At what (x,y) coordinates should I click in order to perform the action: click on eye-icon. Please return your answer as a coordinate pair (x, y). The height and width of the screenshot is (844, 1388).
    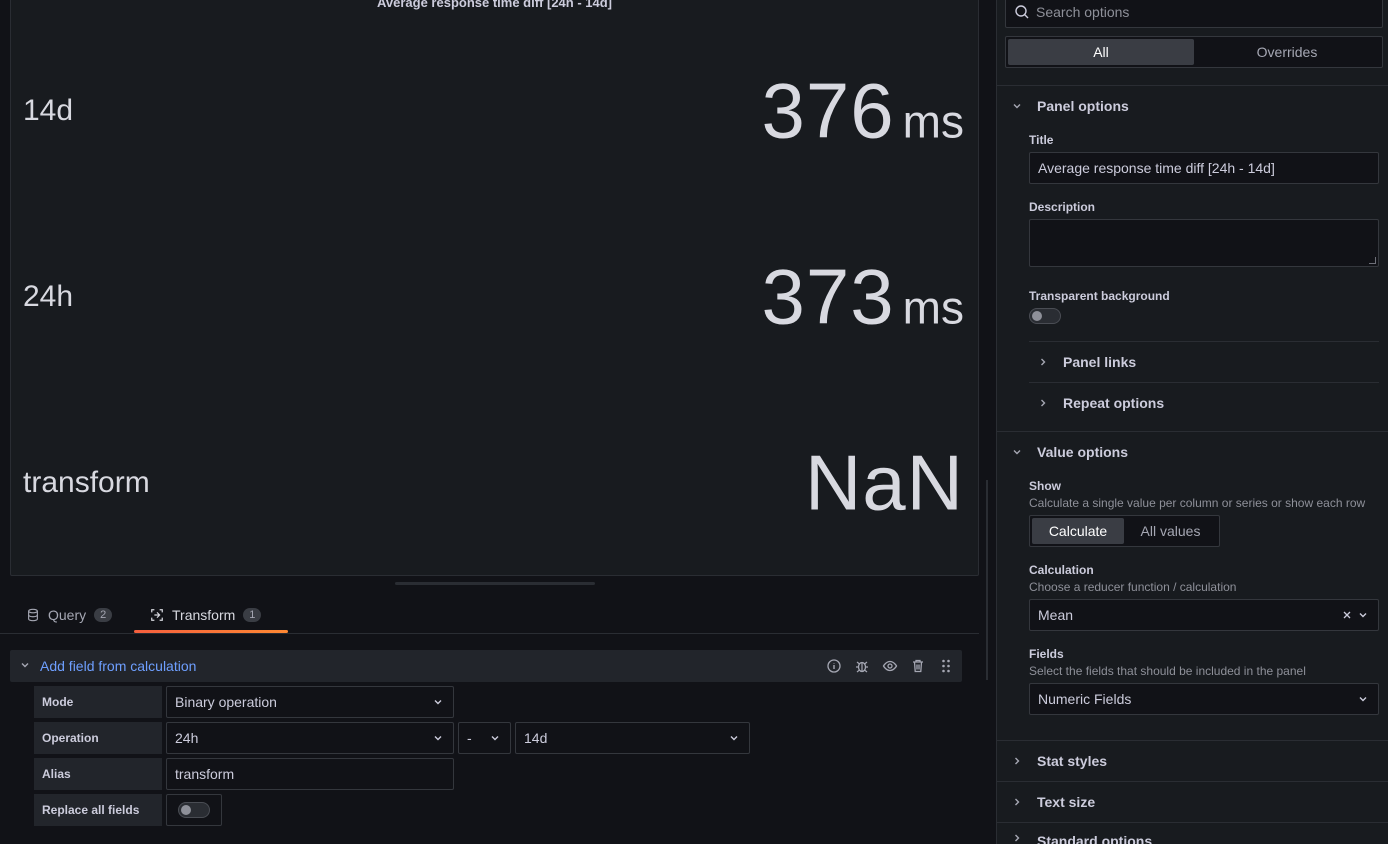
    Looking at the image, I should click on (890, 666).